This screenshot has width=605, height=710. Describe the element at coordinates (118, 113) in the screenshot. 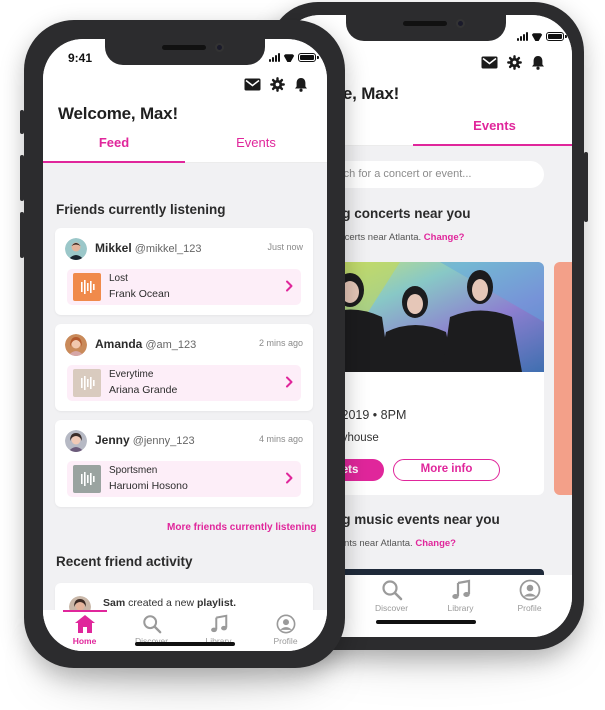

I see `welcome-title: Welcome, Max!` at that location.